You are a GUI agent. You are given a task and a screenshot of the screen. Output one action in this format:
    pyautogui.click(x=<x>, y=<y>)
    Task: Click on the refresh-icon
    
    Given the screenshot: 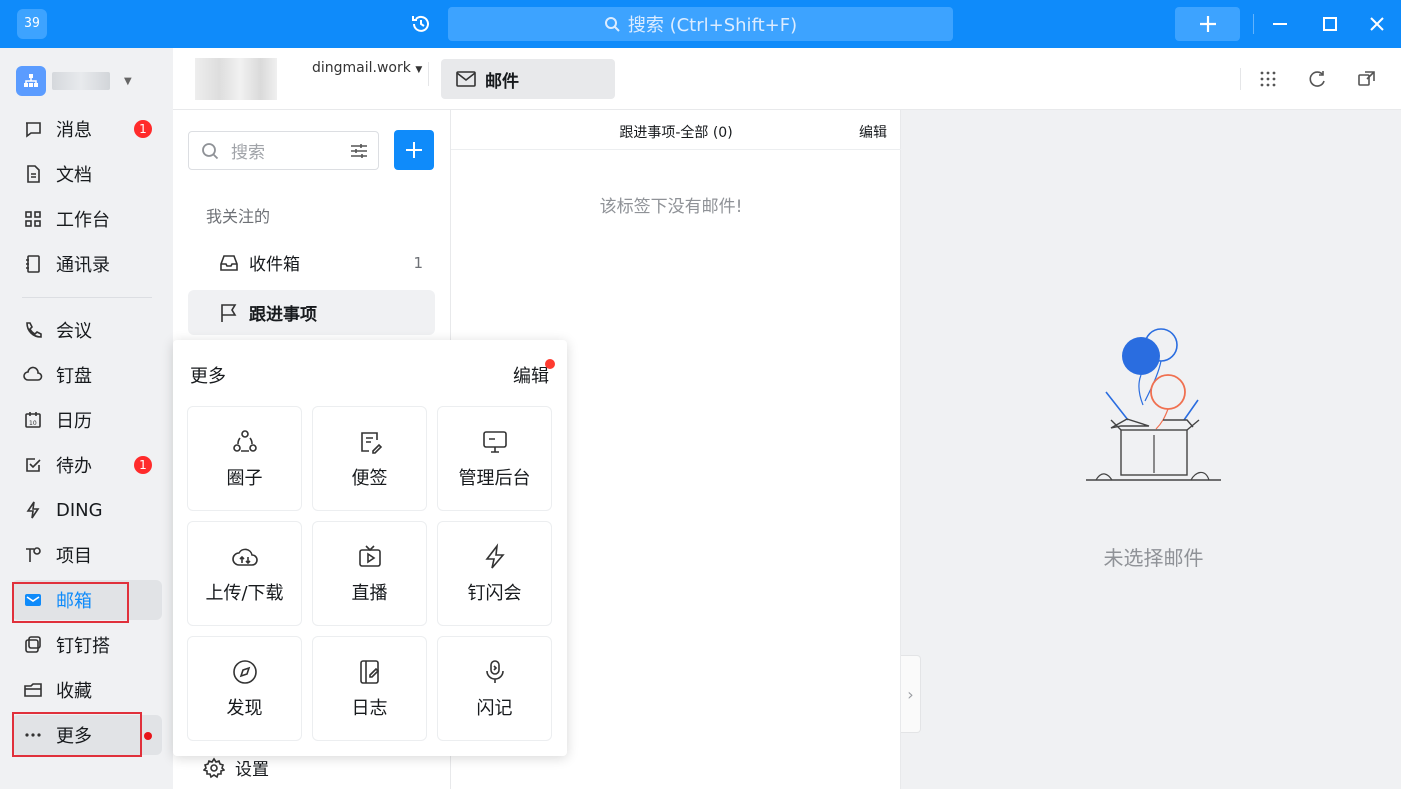 What is the action you would take?
    pyautogui.click(x=1317, y=79)
    